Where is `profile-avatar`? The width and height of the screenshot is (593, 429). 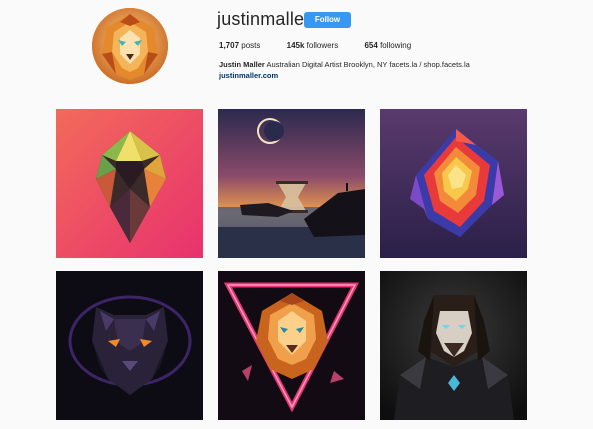 profile-avatar is located at coordinates (130, 46).